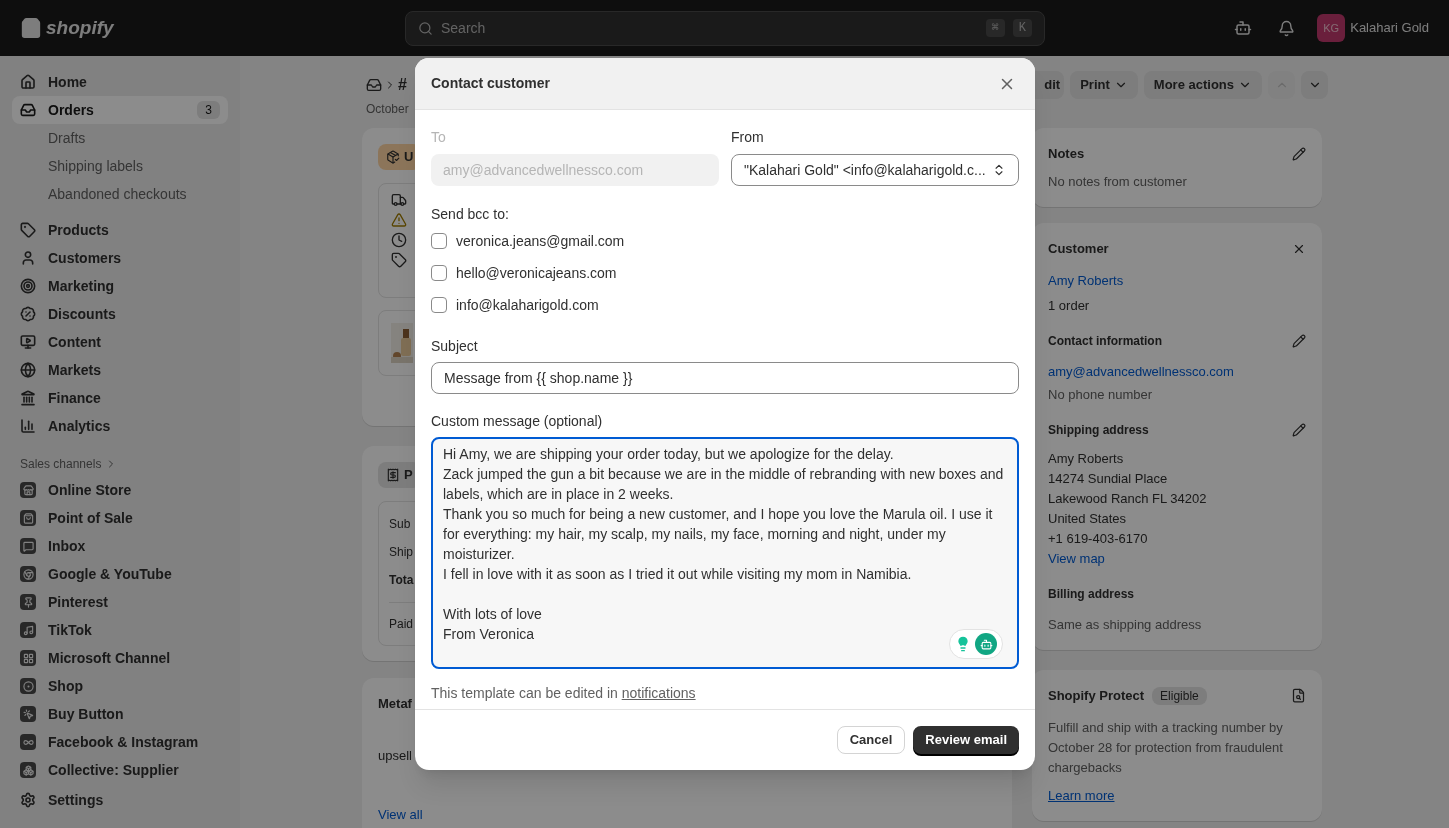  What do you see at coordinates (120, 490) in the screenshot?
I see `sidebar-item: Online Store` at bounding box center [120, 490].